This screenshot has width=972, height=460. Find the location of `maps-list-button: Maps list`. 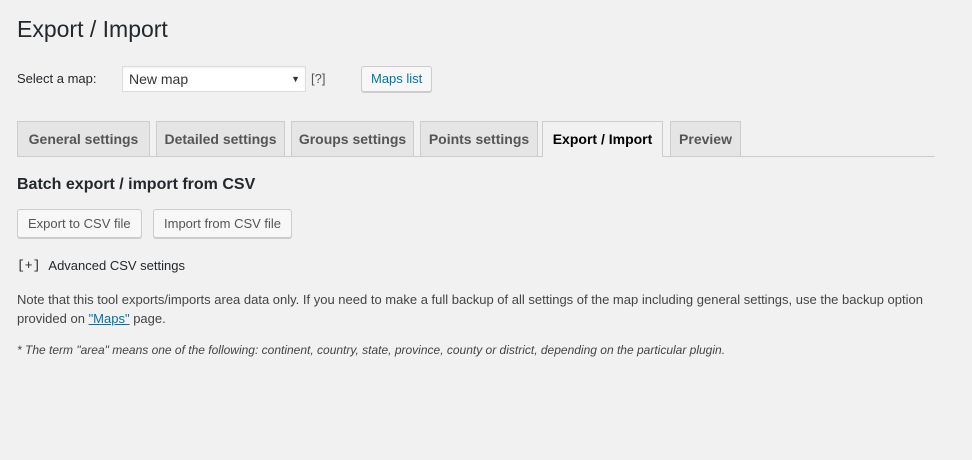

maps-list-button: Maps list is located at coordinates (397, 79).